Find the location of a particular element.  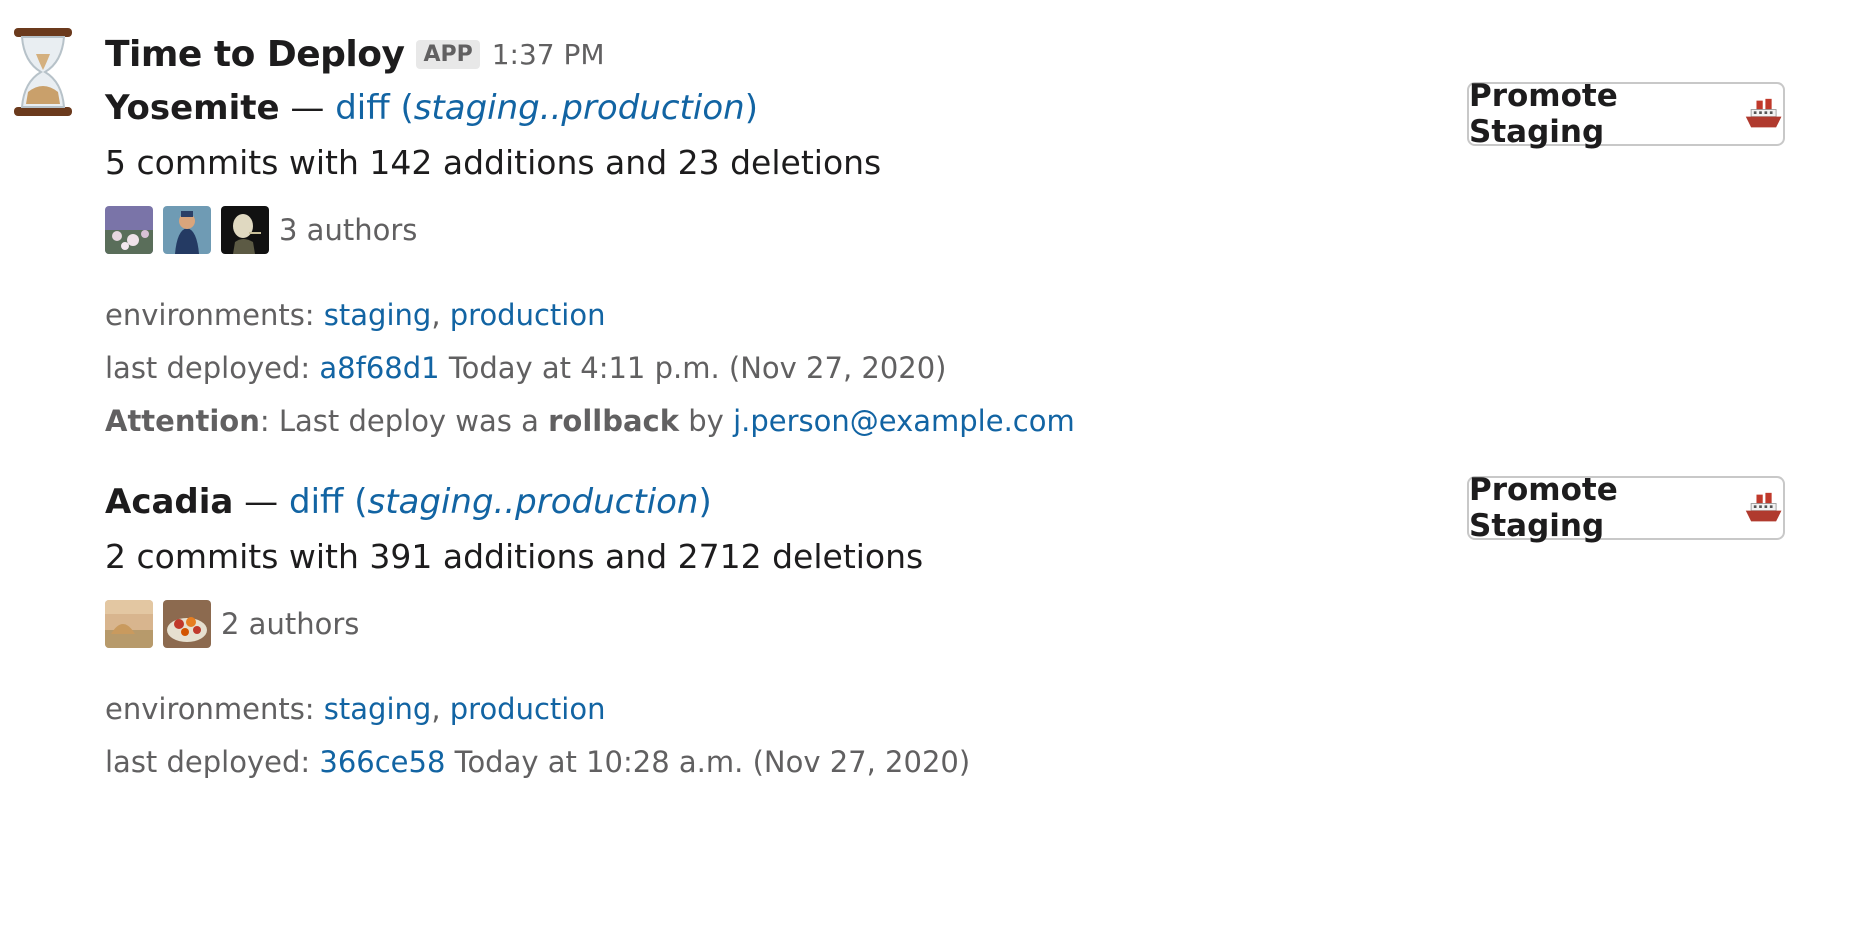

project-name: Acadia is located at coordinates (169, 502).